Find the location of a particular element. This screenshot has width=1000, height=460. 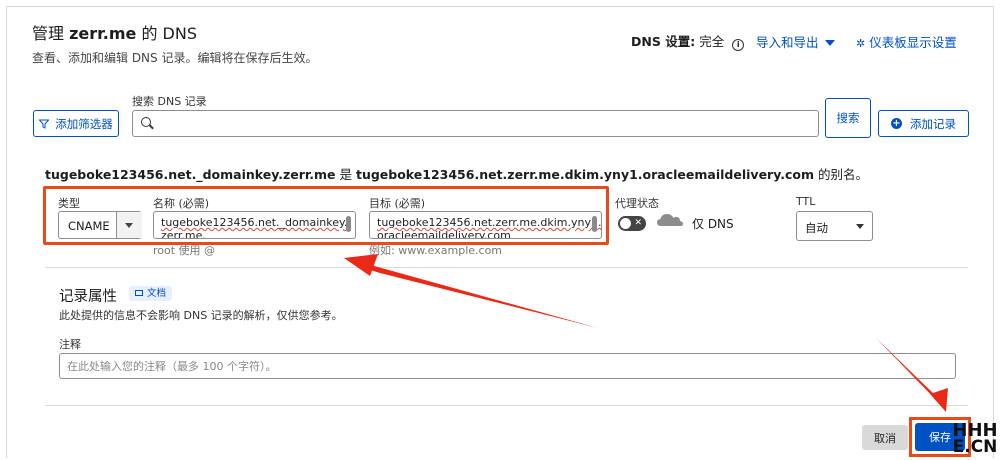

plus-circle-icon: + is located at coordinates (896, 123).